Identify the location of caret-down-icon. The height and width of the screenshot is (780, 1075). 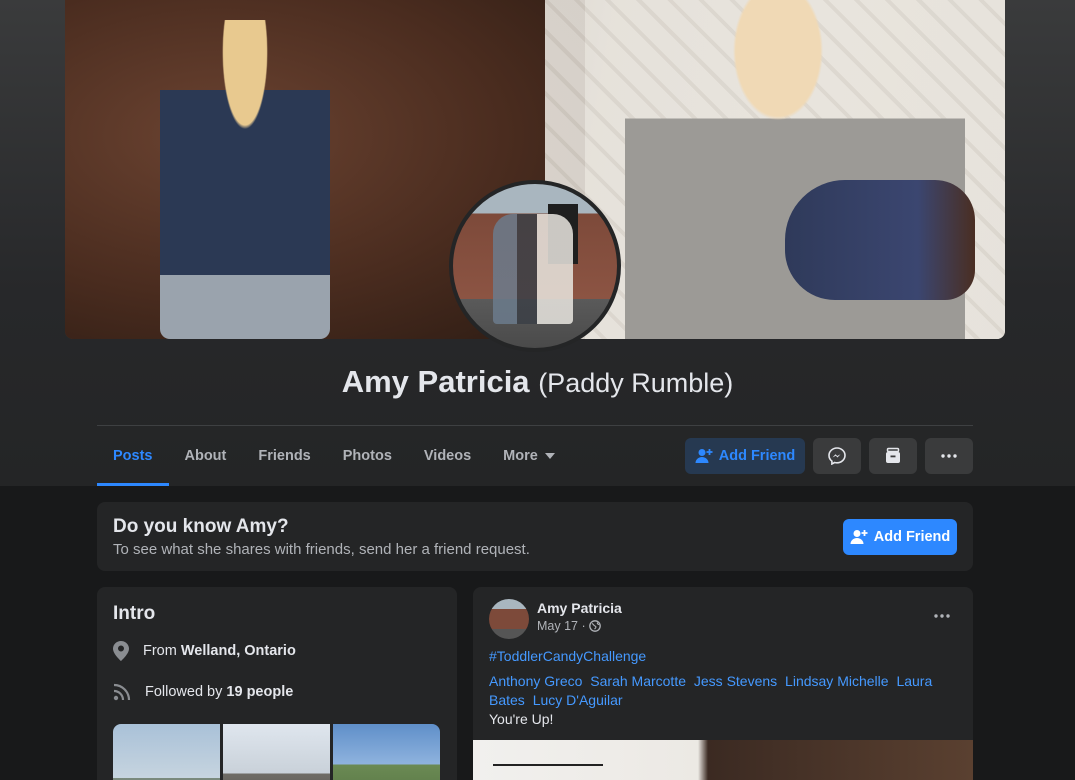
(549, 456).